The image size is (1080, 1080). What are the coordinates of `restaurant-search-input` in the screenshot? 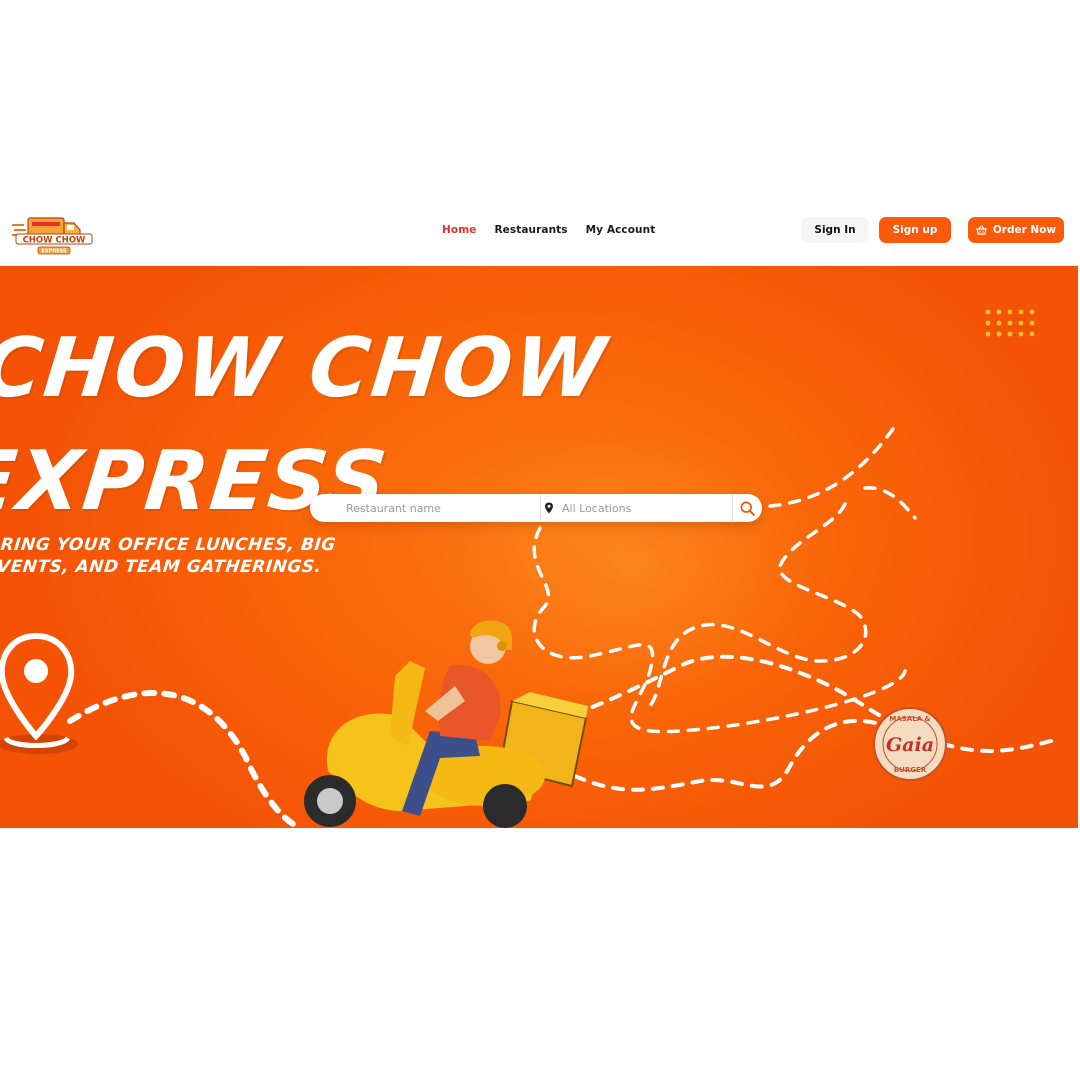 It's located at (442, 508).